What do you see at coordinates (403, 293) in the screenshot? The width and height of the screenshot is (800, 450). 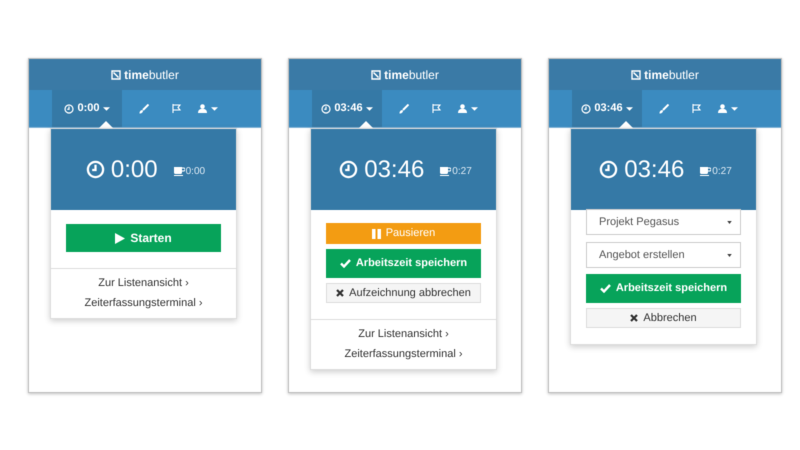 I see `cancel-button: Aufzeichnung abbrechen` at bounding box center [403, 293].